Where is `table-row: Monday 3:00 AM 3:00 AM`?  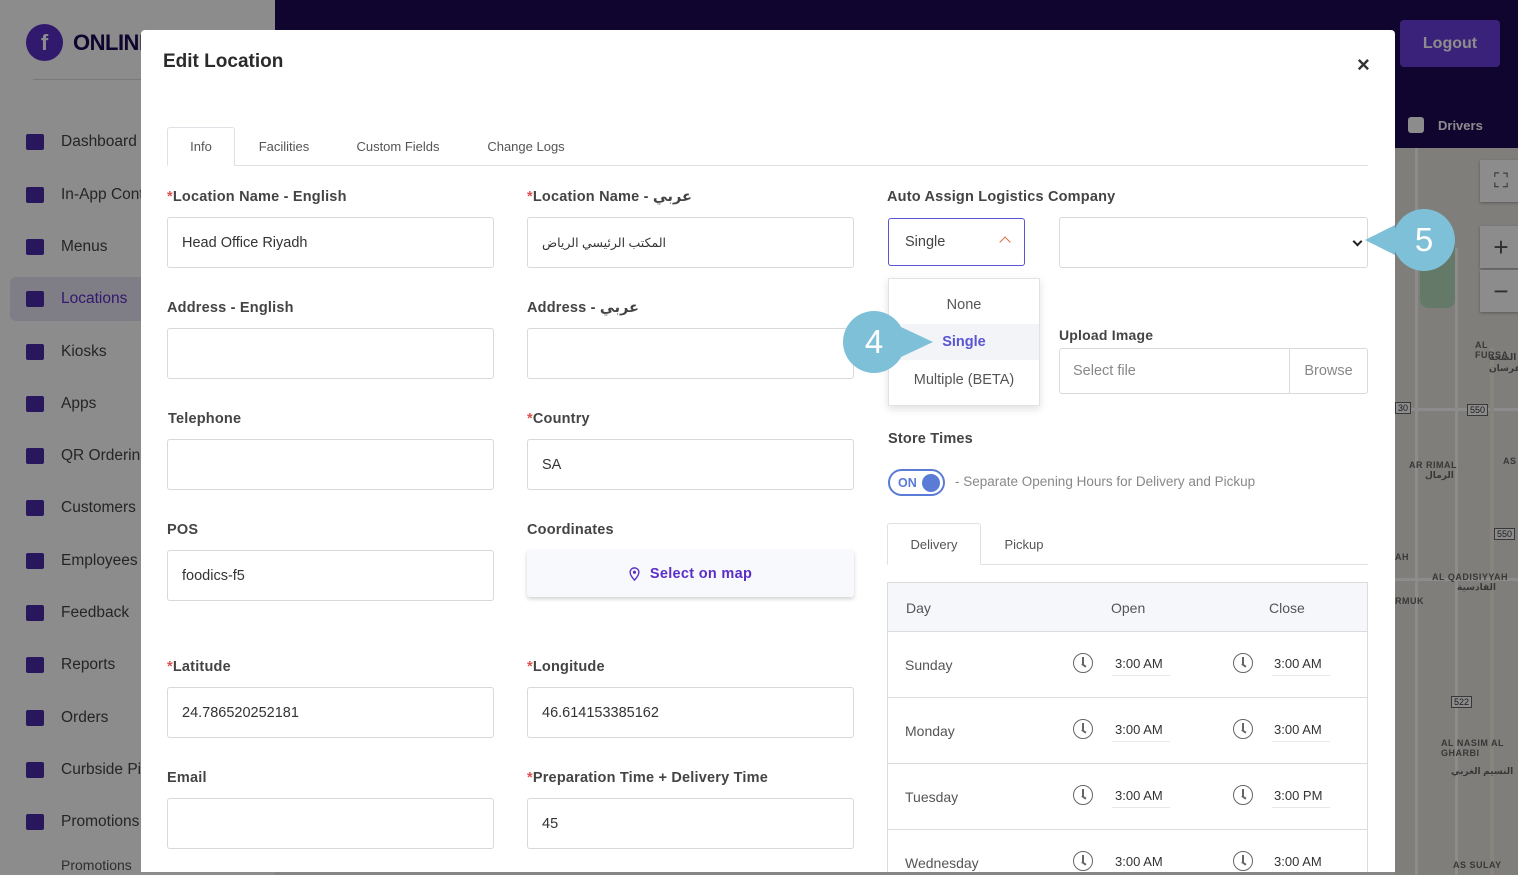 table-row: Monday 3:00 AM 3:00 AM is located at coordinates (1127, 731).